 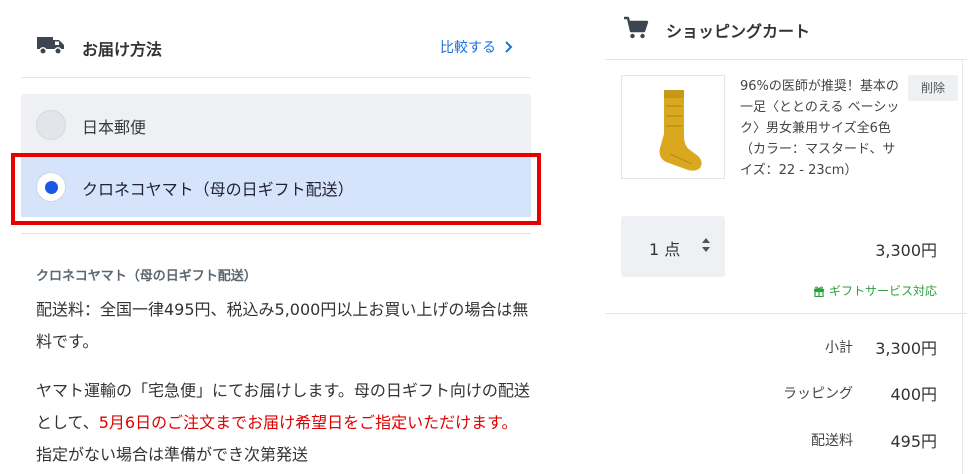 I want to click on radio-japan-post, so click(x=51, y=125).